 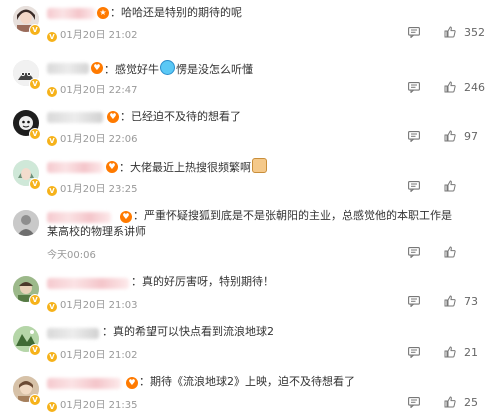 I want to click on avatar, so click(x=26, y=223).